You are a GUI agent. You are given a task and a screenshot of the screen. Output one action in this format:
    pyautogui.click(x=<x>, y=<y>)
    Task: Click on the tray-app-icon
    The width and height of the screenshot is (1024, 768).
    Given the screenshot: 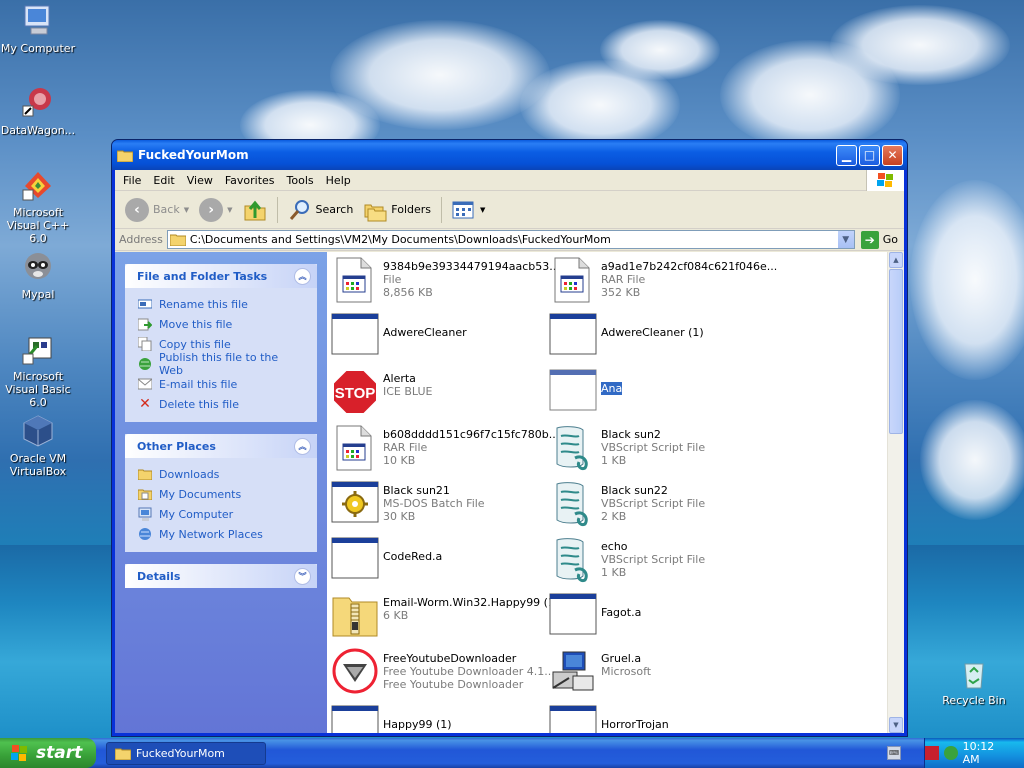 What is the action you would take?
    pyautogui.click(x=932, y=753)
    